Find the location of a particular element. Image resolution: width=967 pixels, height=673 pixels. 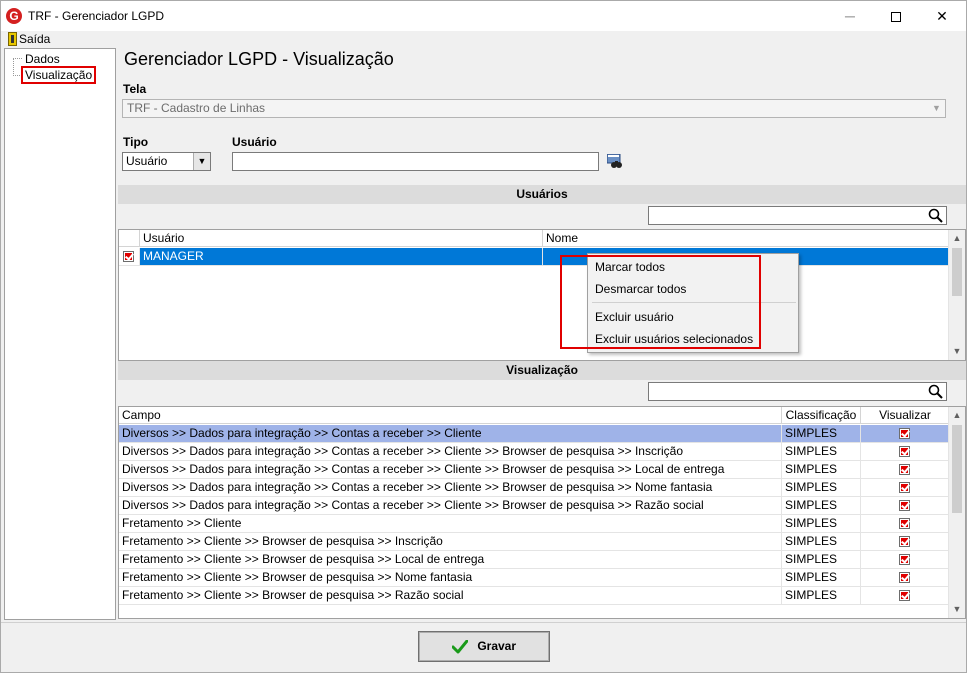

maximize-icon is located at coordinates (896, 17).